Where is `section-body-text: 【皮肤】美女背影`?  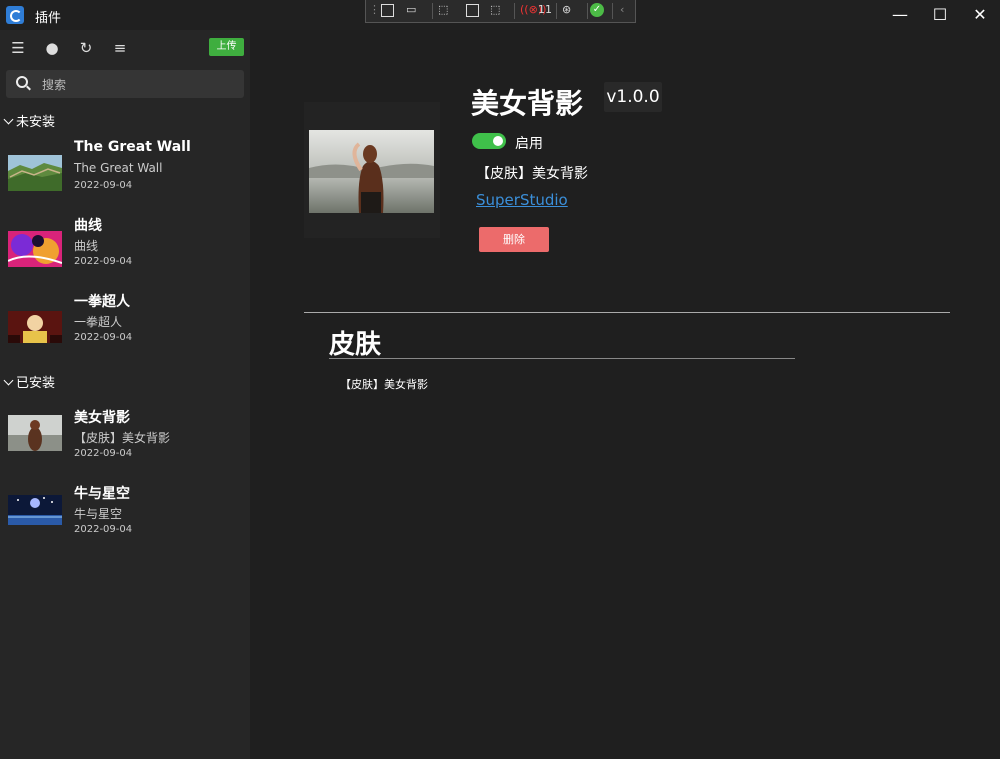
section-body-text: 【皮肤】美女背影 is located at coordinates (384, 384).